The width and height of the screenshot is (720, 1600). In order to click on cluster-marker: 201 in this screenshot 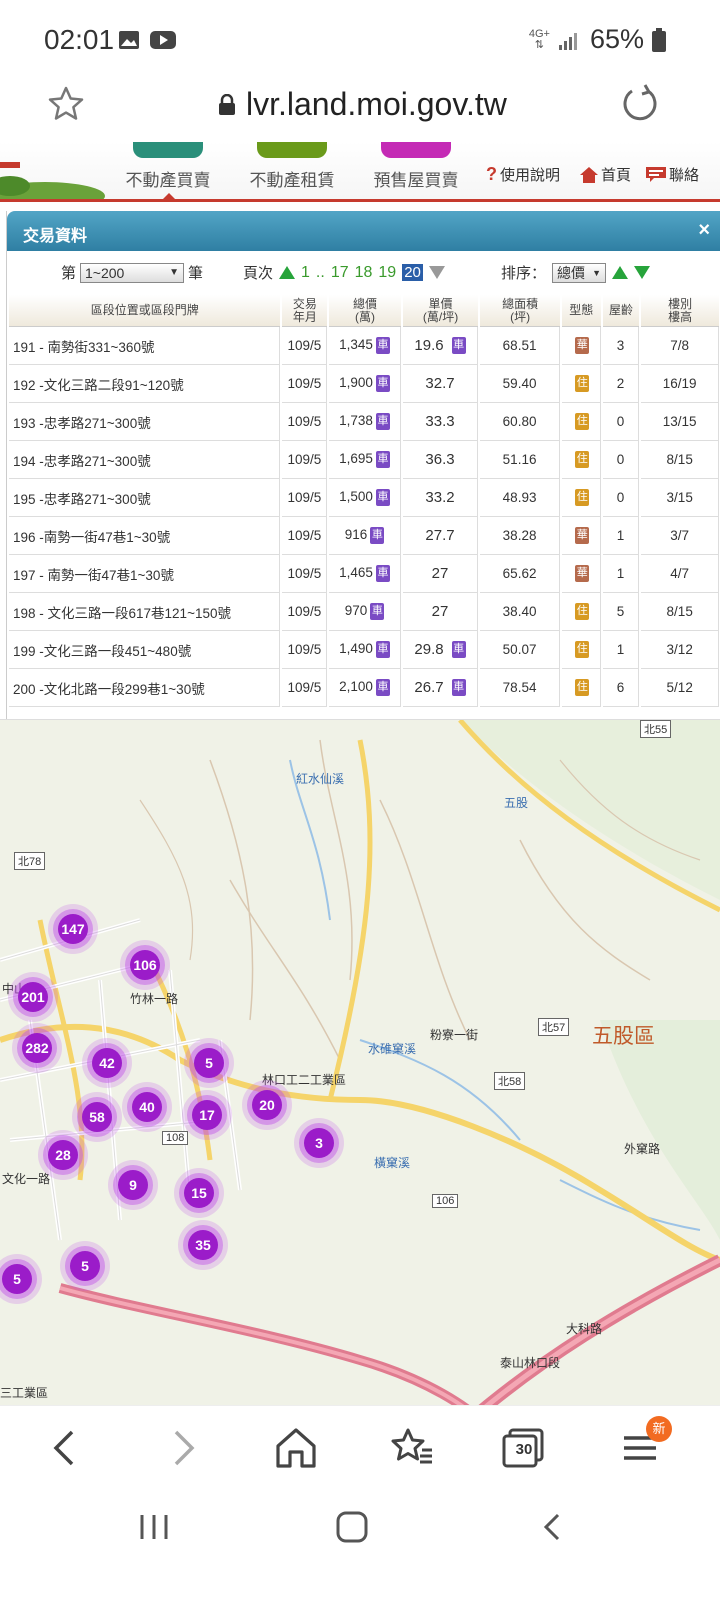, I will do `click(33, 997)`.